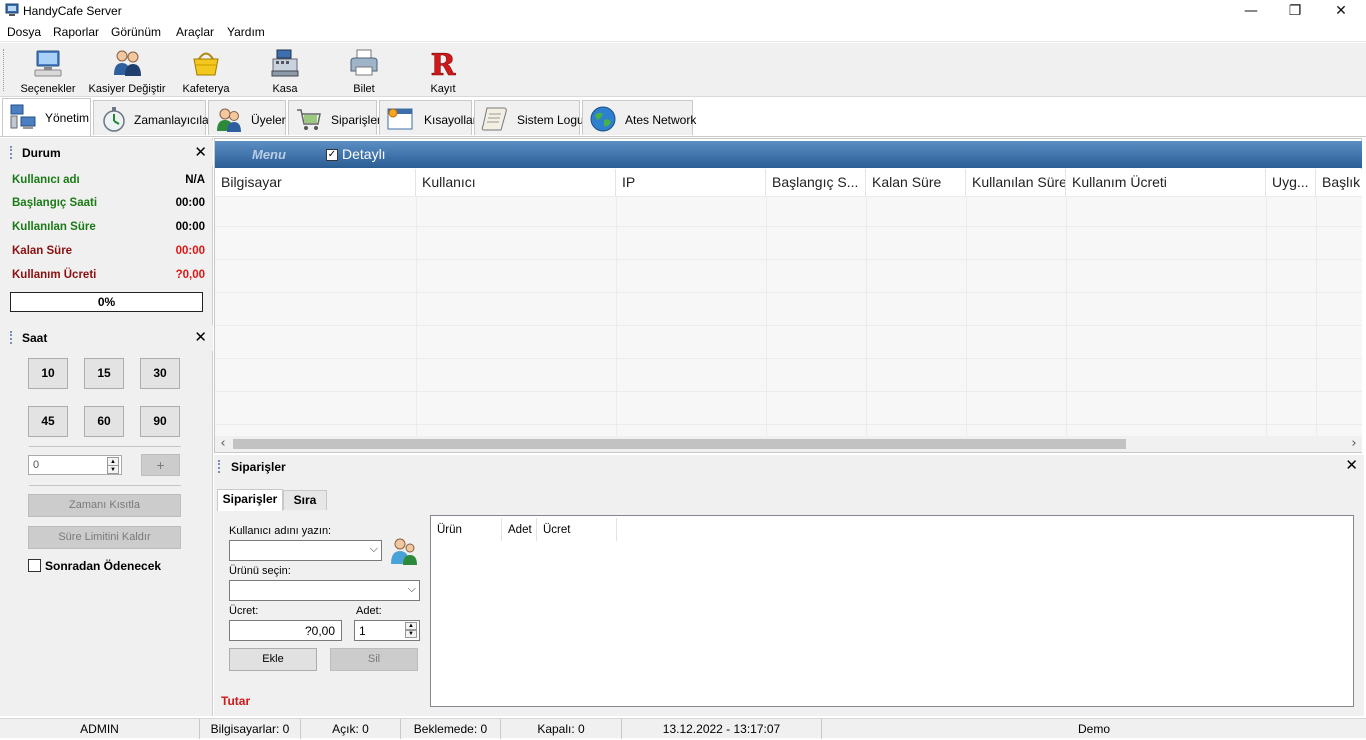 The height and width of the screenshot is (740, 1366). I want to click on tab-label: Ates Network, so click(661, 120).